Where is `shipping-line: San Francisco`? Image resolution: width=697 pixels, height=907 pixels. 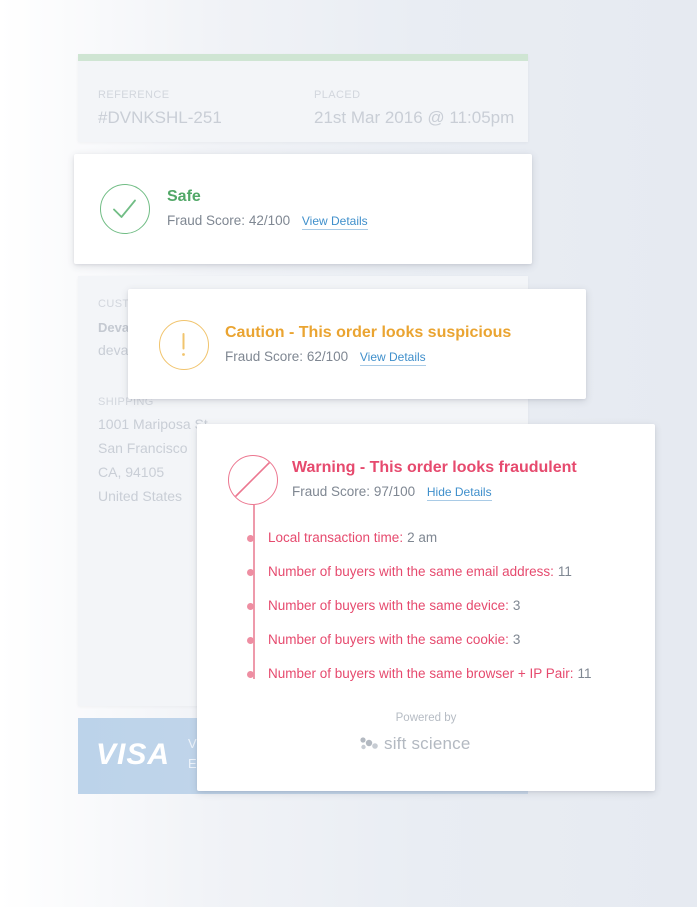 shipping-line: San Francisco is located at coordinates (143, 448).